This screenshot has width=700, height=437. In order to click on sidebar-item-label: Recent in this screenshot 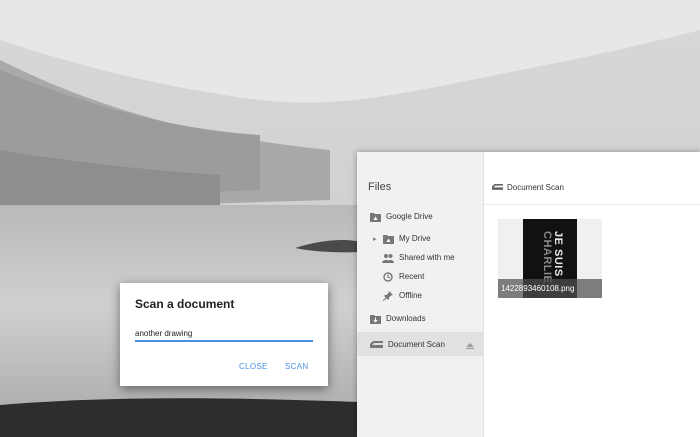, I will do `click(412, 276)`.